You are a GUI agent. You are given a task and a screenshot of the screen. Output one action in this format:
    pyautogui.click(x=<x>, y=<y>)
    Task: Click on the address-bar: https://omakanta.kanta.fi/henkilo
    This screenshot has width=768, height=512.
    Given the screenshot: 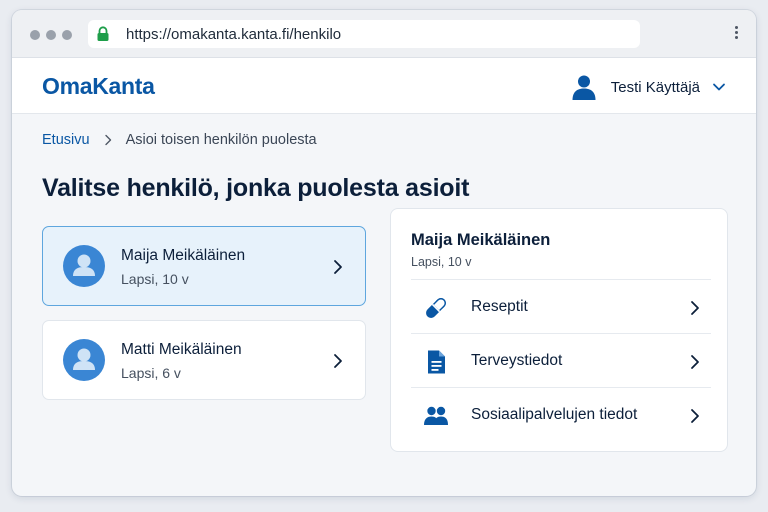 What is the action you would take?
    pyautogui.click(x=364, y=34)
    